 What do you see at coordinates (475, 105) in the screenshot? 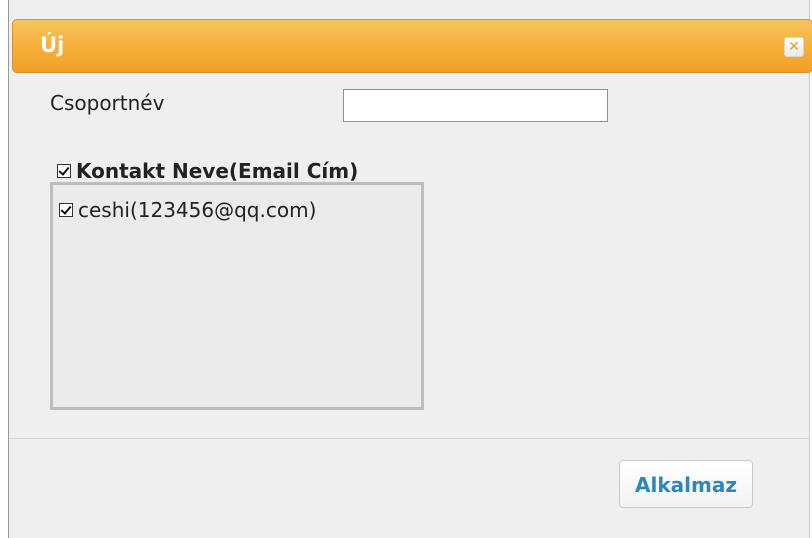
I see `group-name-input` at bounding box center [475, 105].